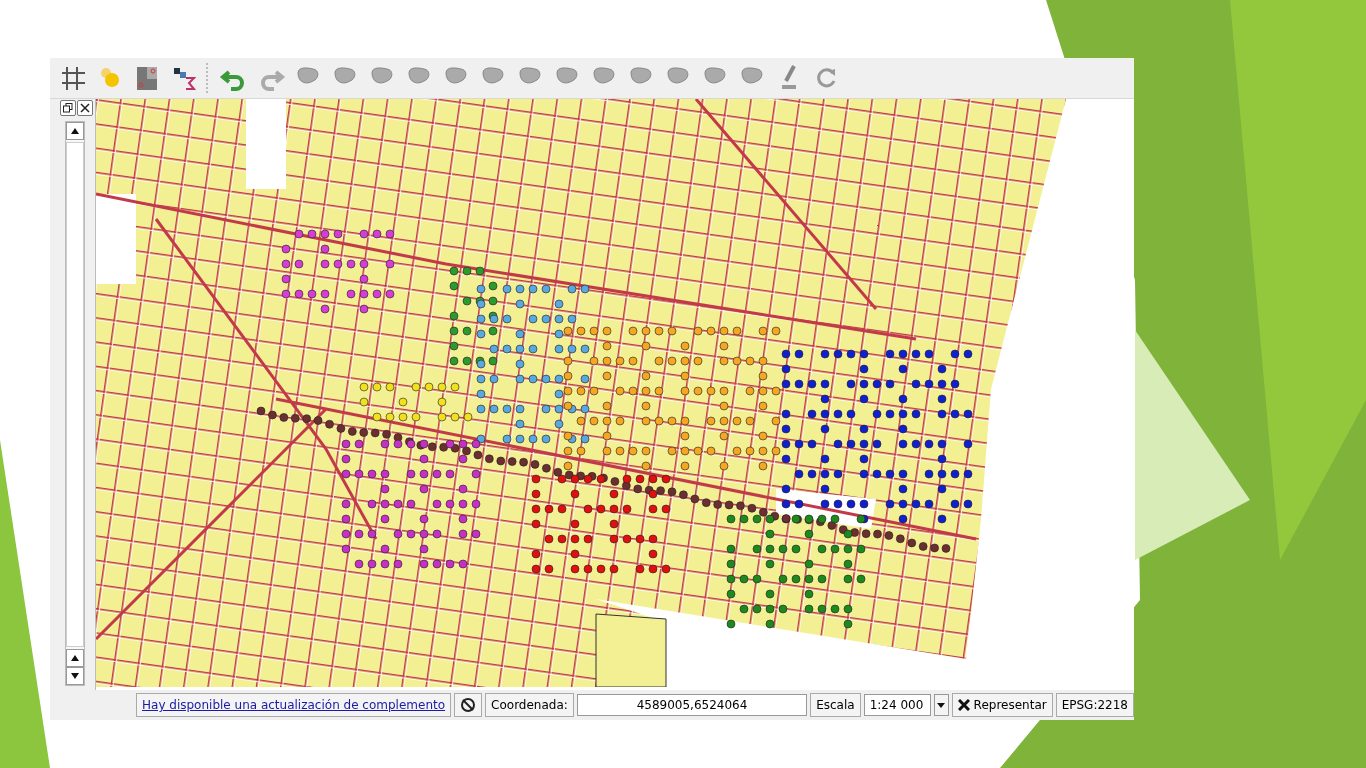 This screenshot has height=768, width=1366. What do you see at coordinates (692, 705) in the screenshot?
I see `coordinate-field: 4589005,6524064` at bounding box center [692, 705].